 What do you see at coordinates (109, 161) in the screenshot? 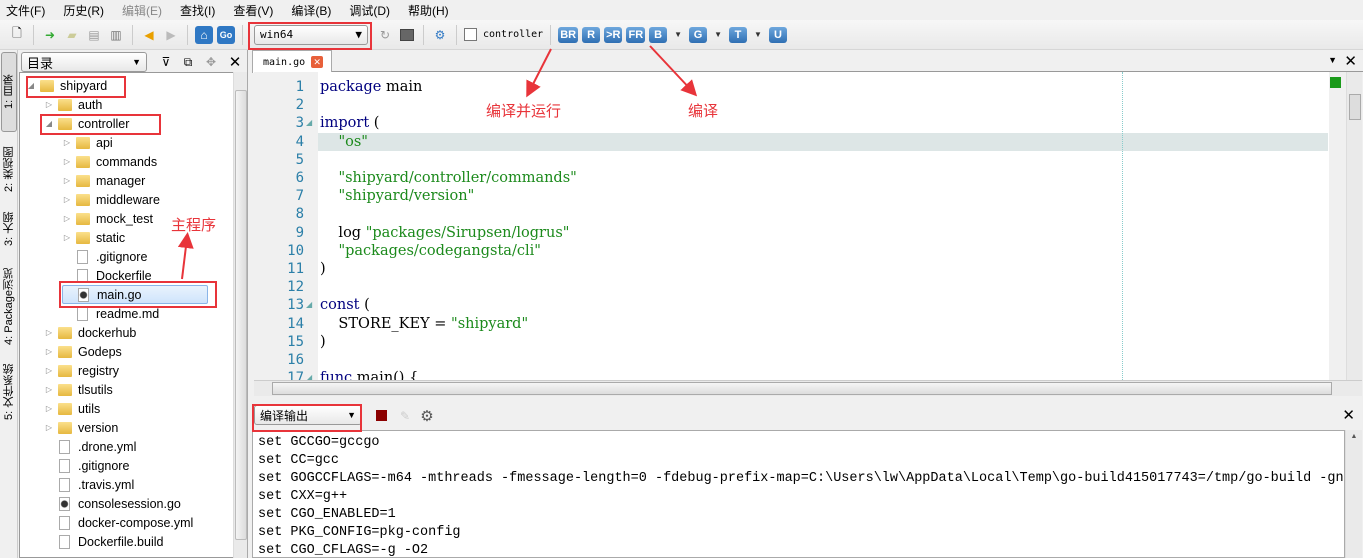
I see `tree-item: ▷ commands` at bounding box center [109, 161].